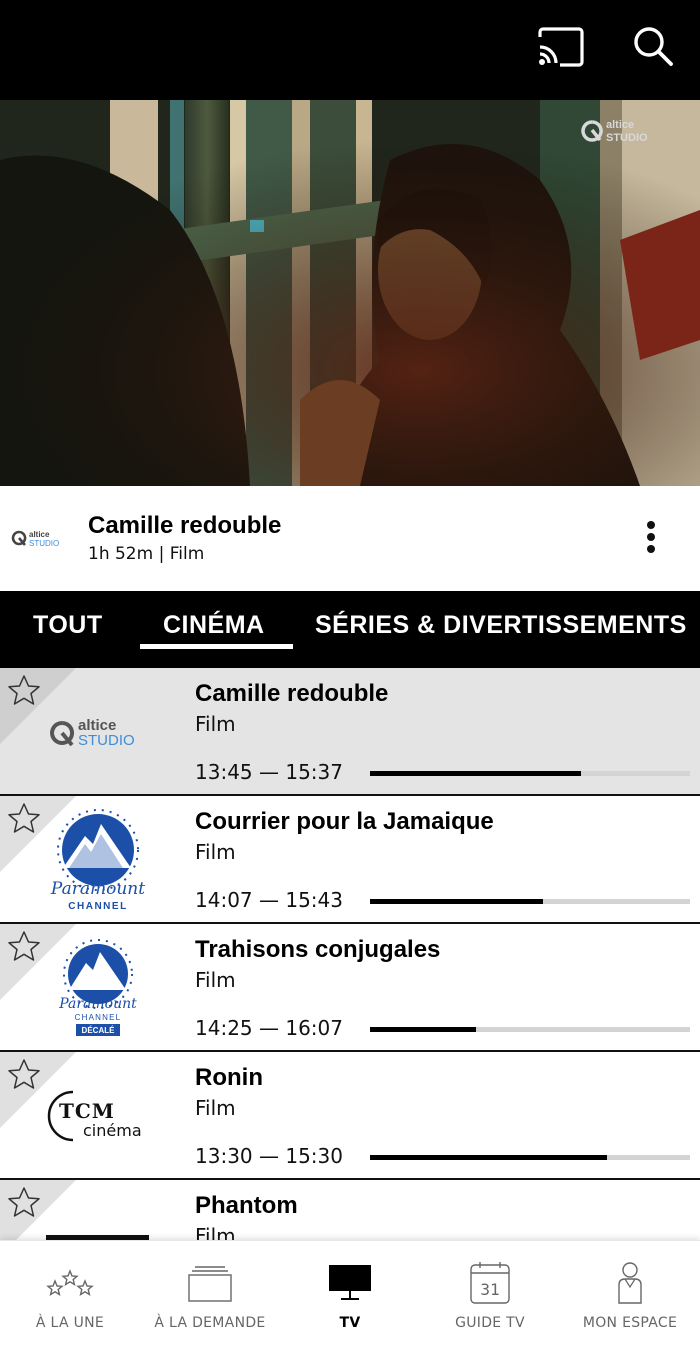 The height and width of the screenshot is (1345, 700). I want to click on nav-guide-tv: 31 GUIDE TV, so click(490, 1293).